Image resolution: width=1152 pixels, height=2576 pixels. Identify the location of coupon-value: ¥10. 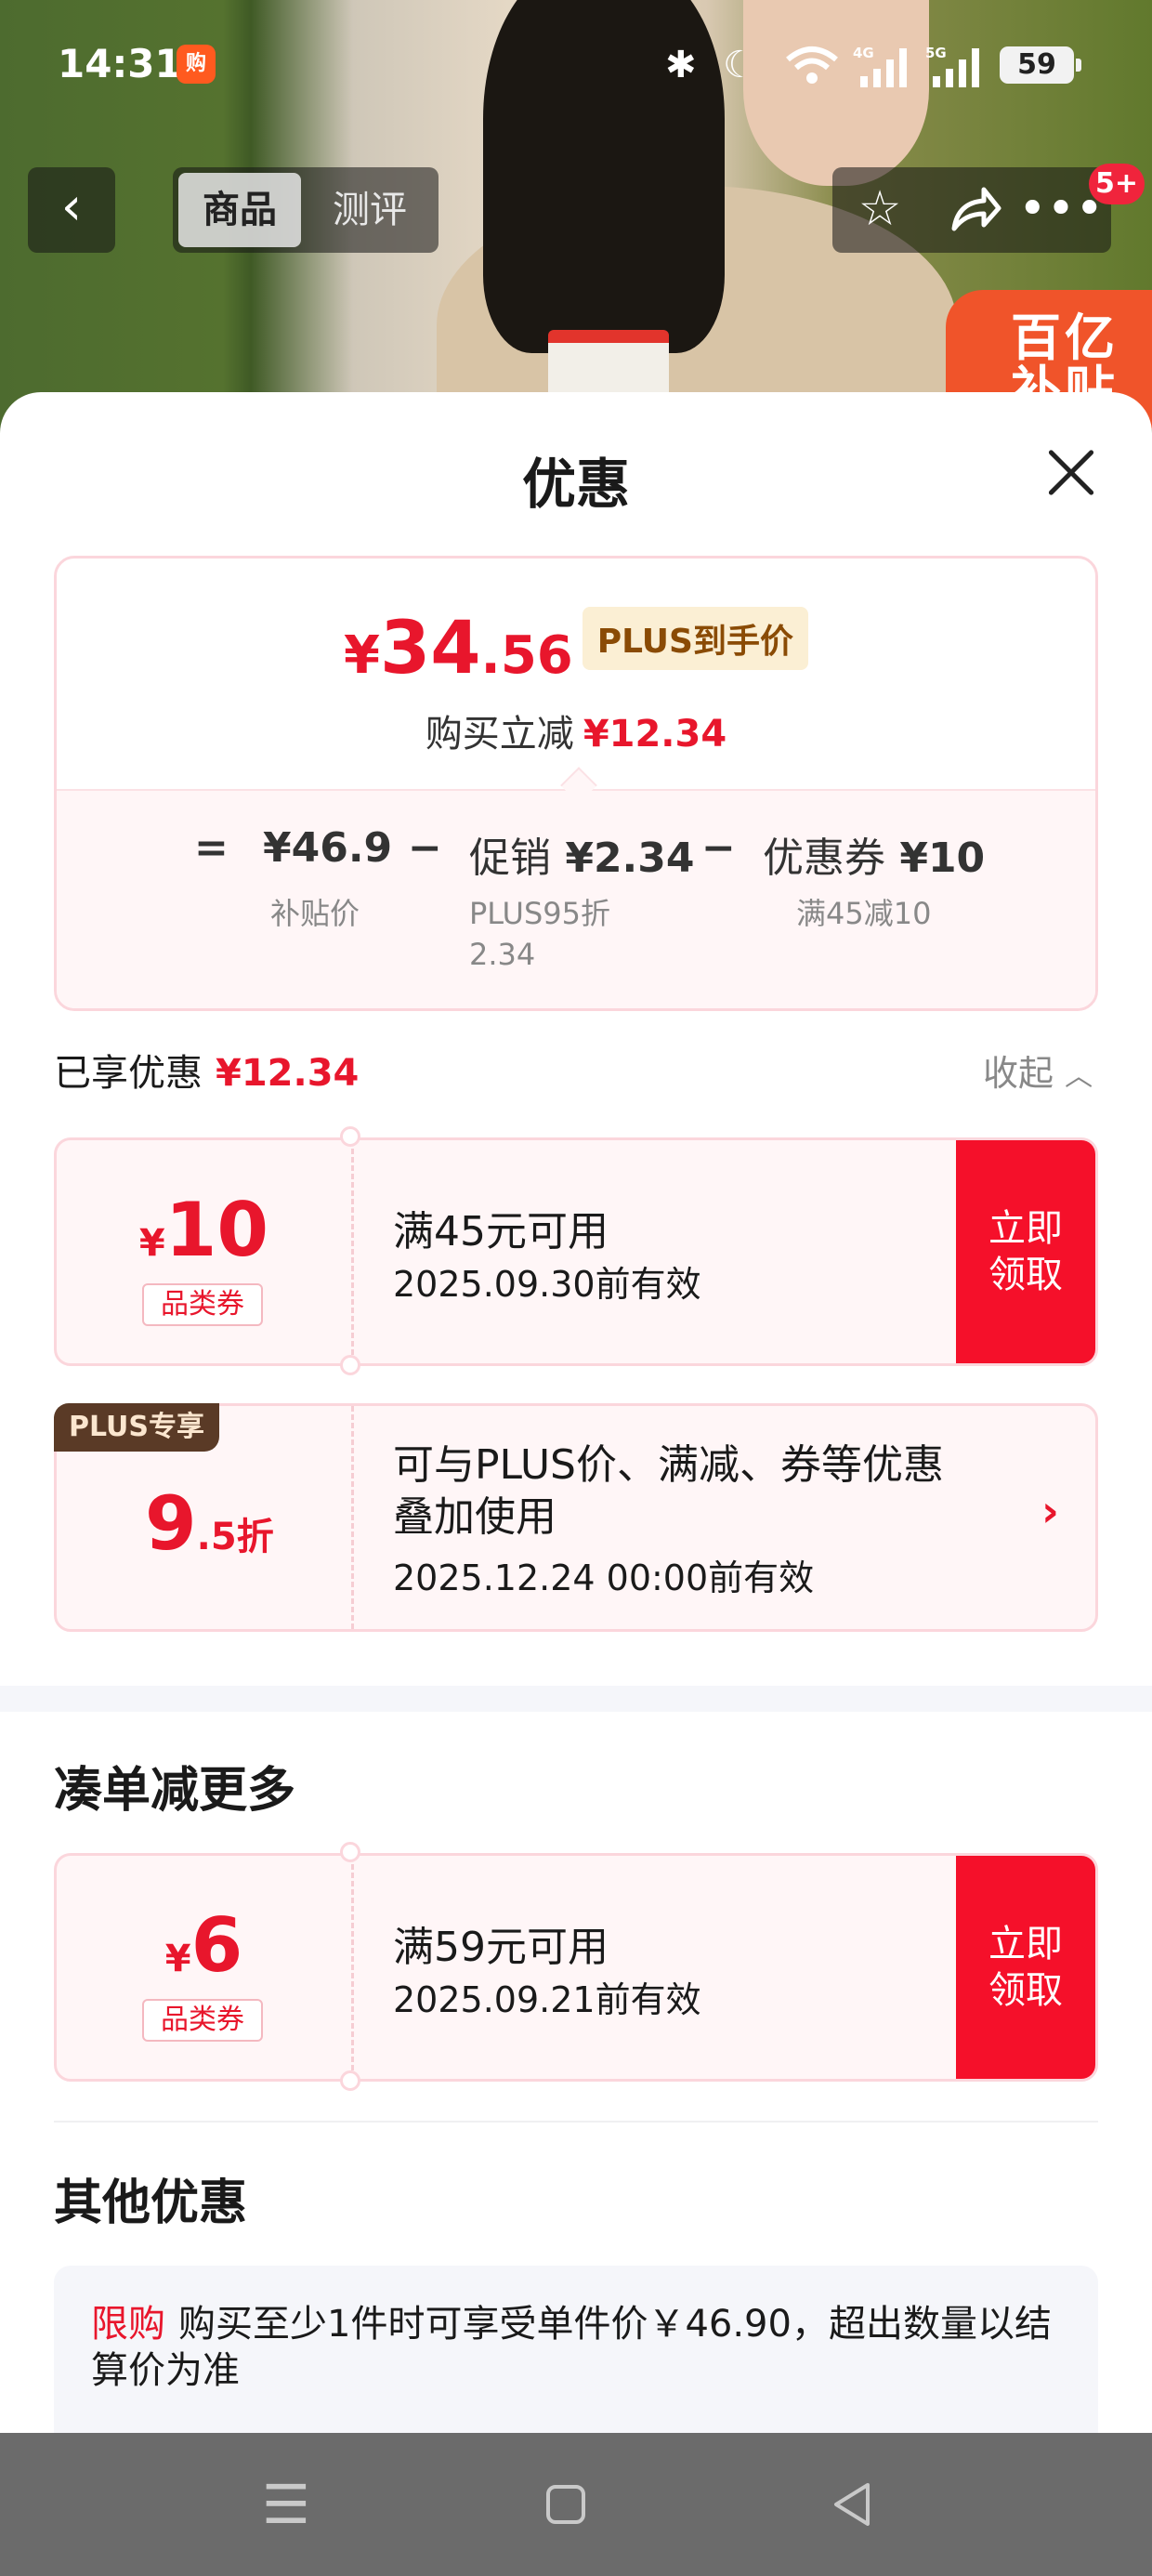
(203, 1230).